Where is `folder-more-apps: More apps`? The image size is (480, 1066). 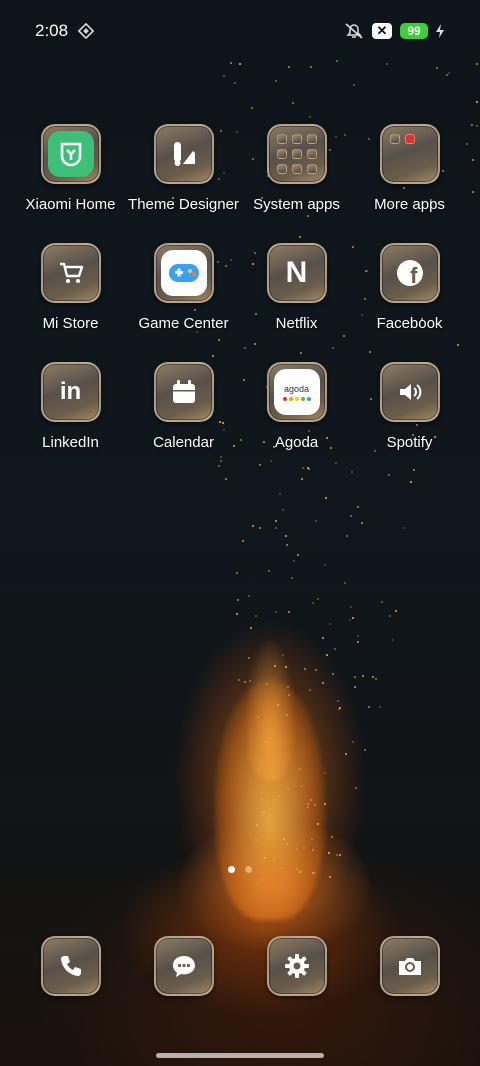 folder-more-apps: More apps is located at coordinates (409, 168).